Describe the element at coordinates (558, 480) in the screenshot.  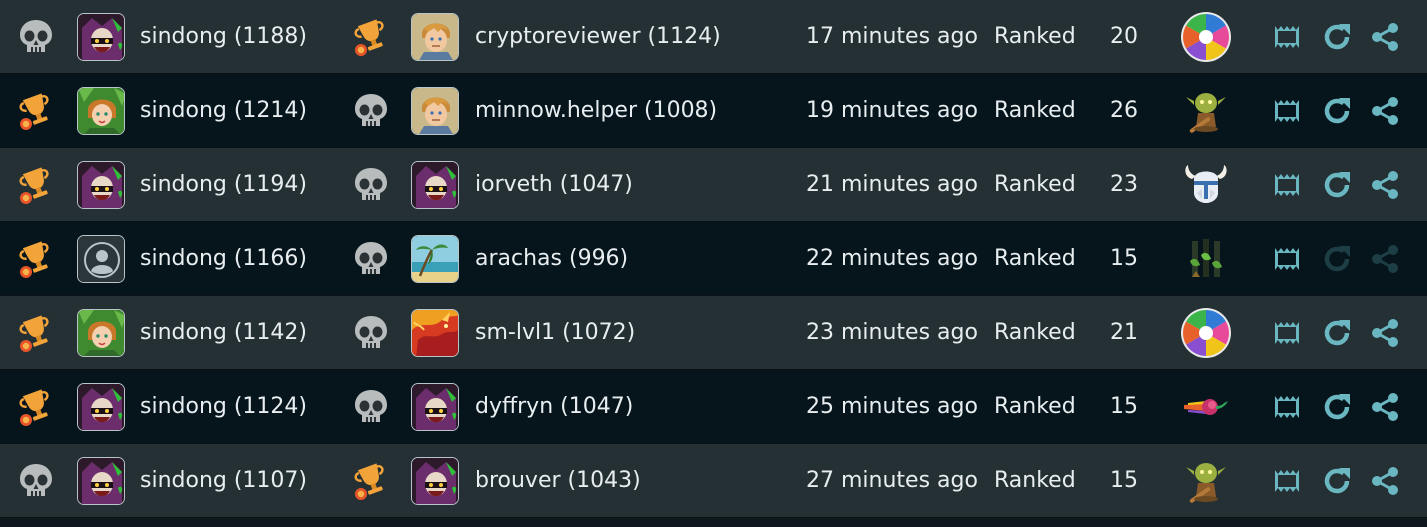
I see `player2-name: brouver (1043)` at that location.